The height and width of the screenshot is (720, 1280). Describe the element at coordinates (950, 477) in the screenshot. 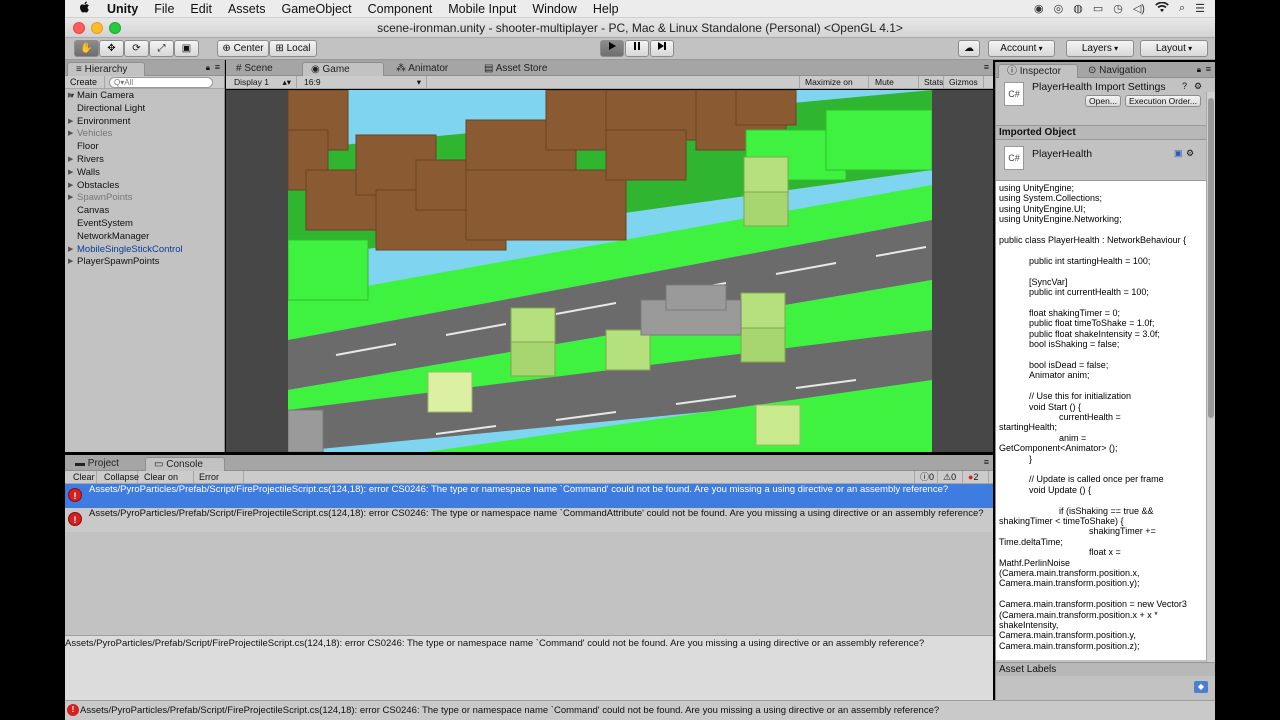

I see `warning-filter-toggle: ⚠0` at that location.